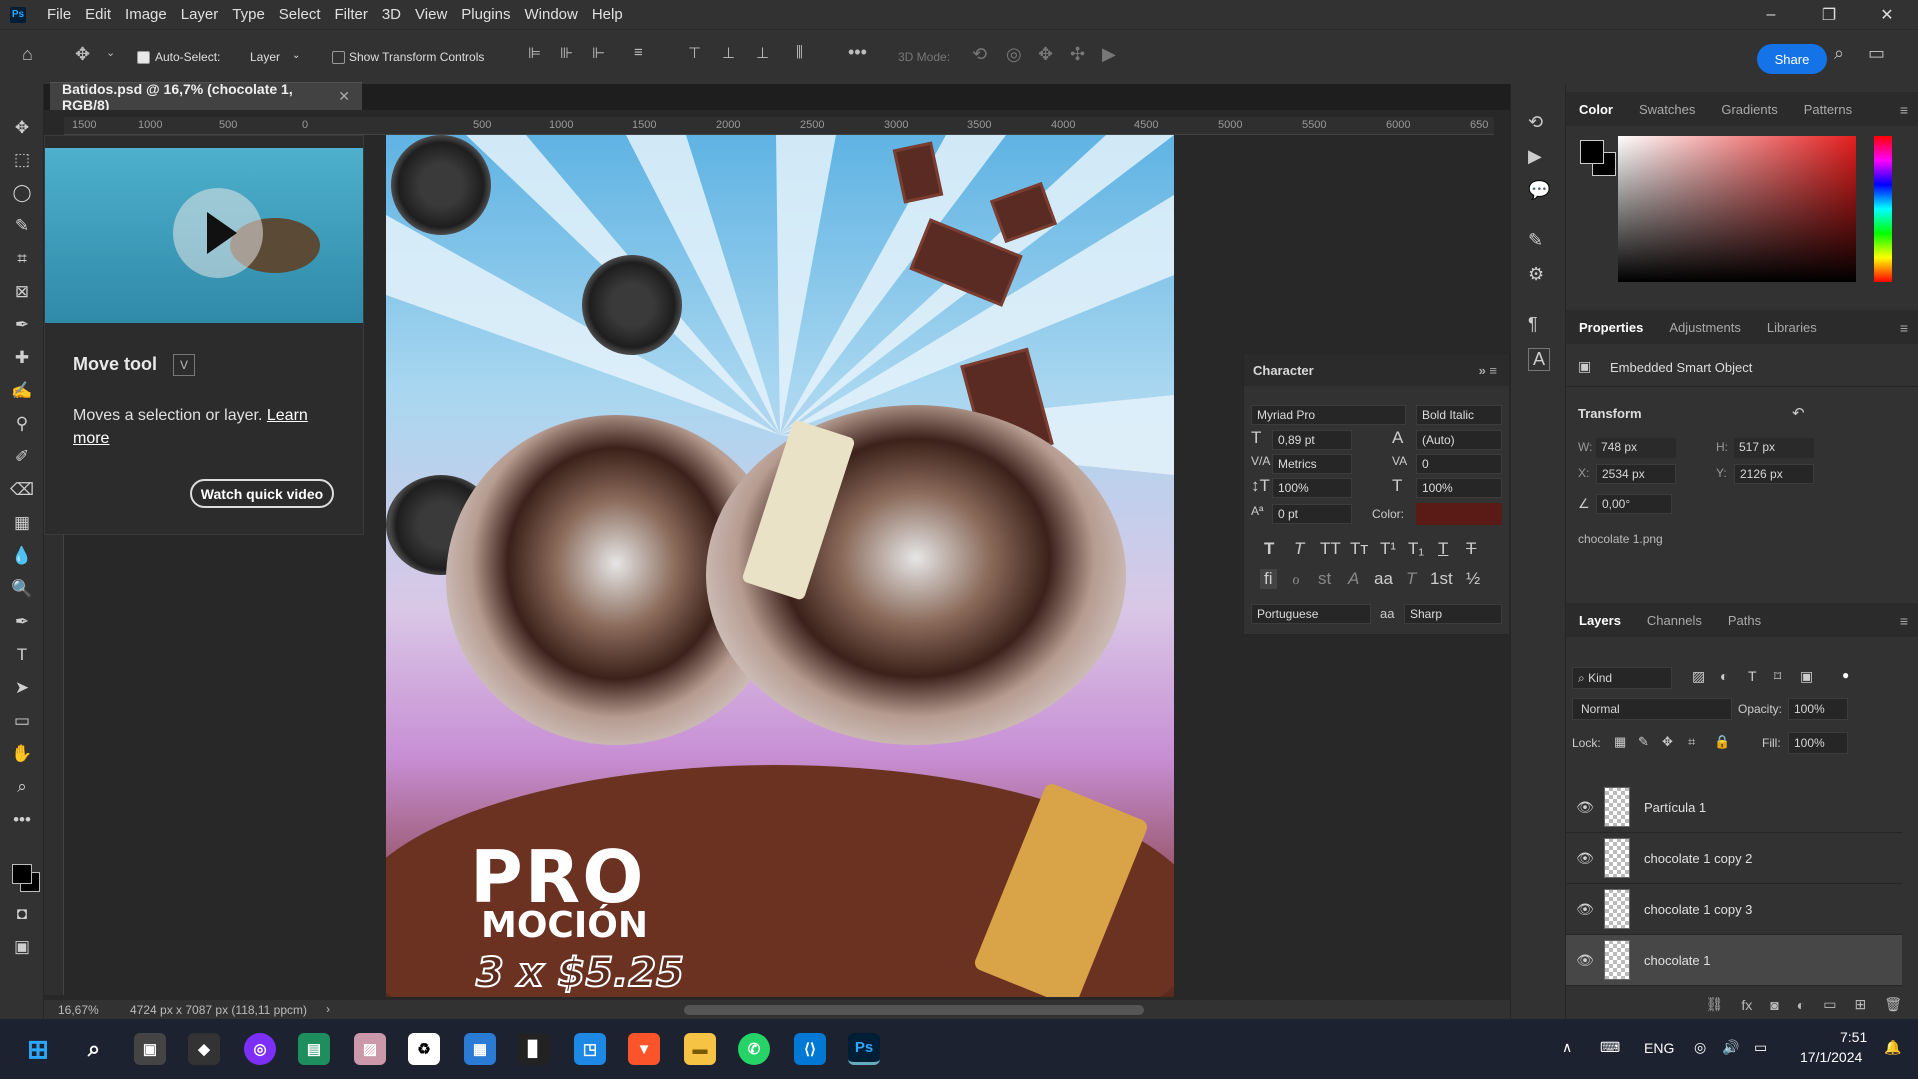 Image resolution: width=1918 pixels, height=1079 pixels. What do you see at coordinates (534, 1049) in the screenshot?
I see `chart-app-icon: ▊` at bounding box center [534, 1049].